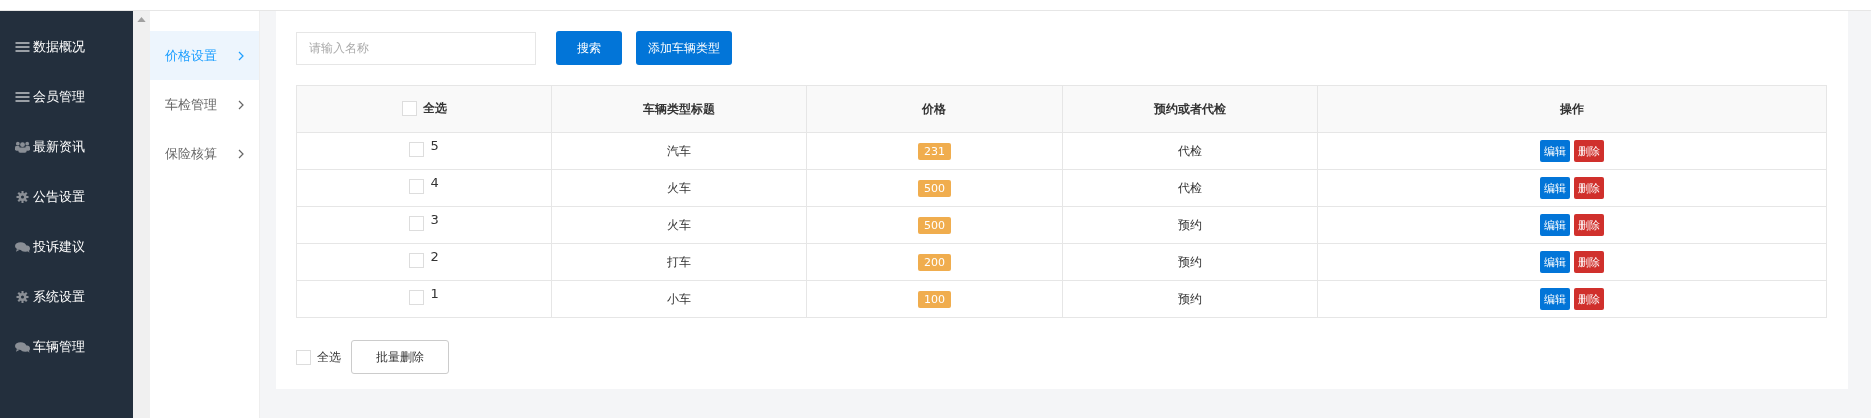 The width and height of the screenshot is (1871, 418). Describe the element at coordinates (434, 145) in the screenshot. I see `row-id: 5` at that location.